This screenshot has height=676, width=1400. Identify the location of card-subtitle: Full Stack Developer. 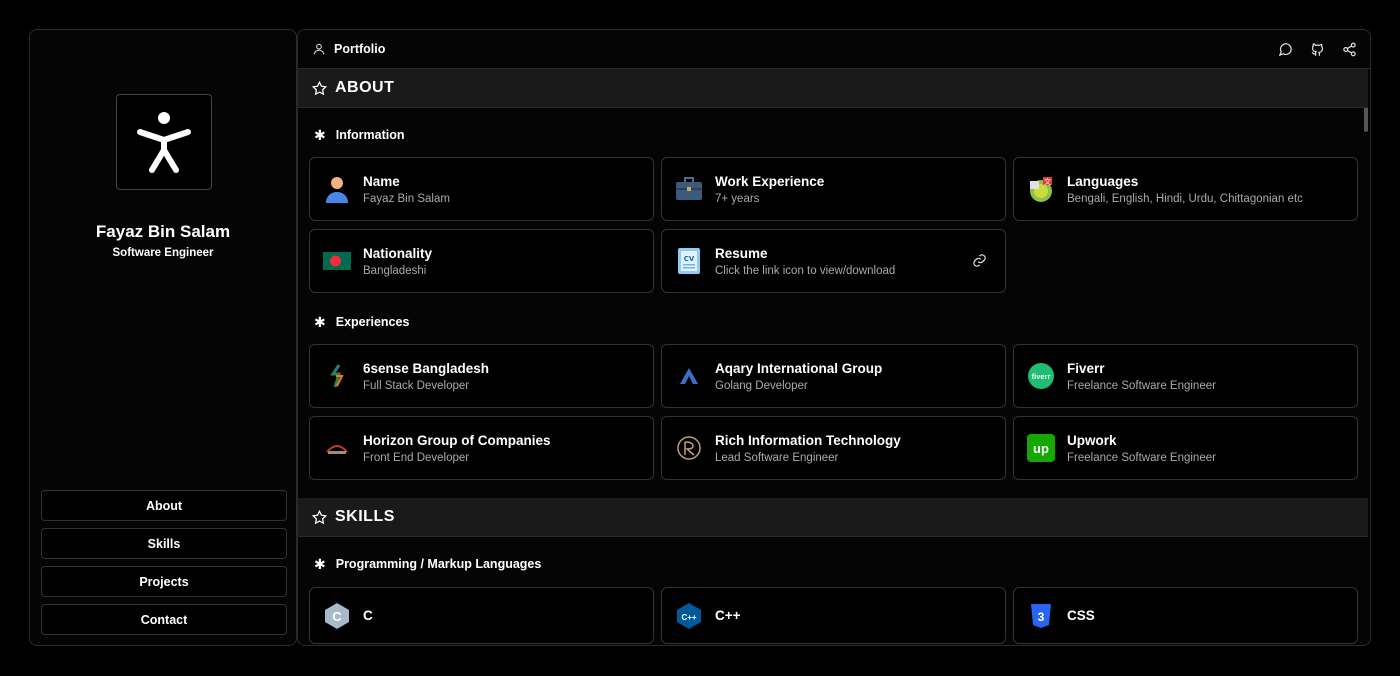
(416, 385).